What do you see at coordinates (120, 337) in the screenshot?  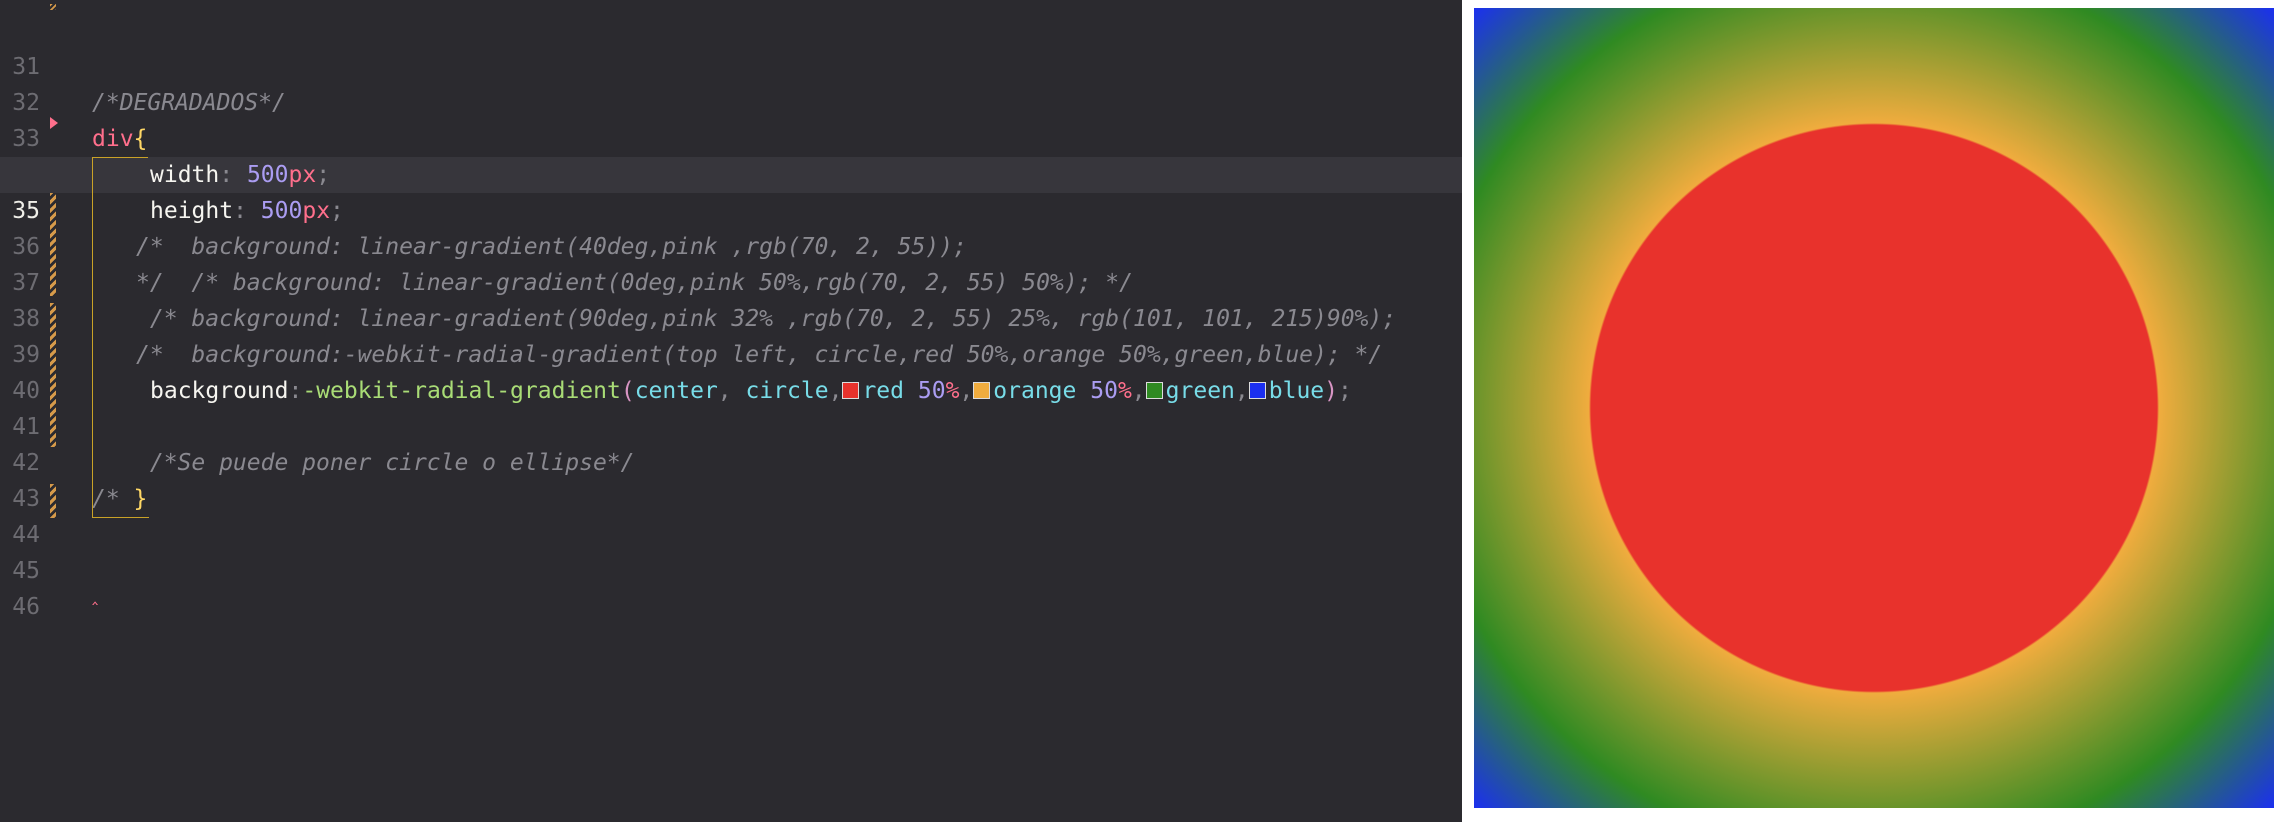 I see `bracket-scope-guide` at bounding box center [120, 337].